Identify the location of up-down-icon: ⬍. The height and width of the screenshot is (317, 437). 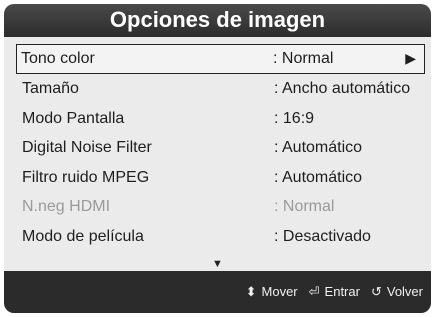
(251, 291).